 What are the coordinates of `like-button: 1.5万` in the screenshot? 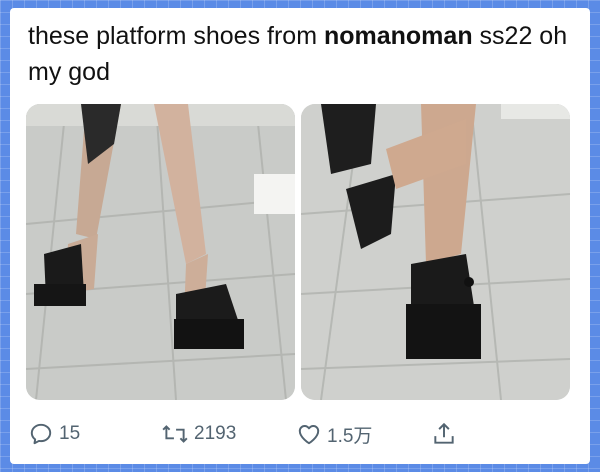 It's located at (334, 434).